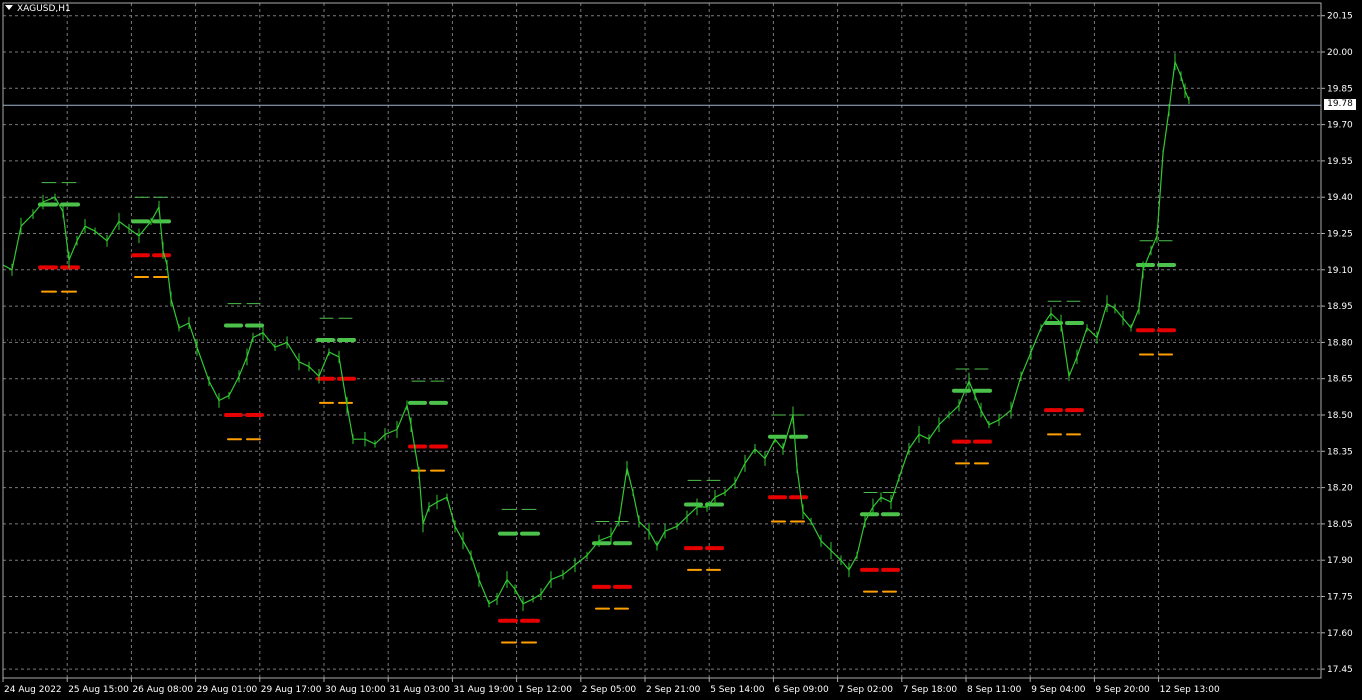  Describe the element at coordinates (291, 690) in the screenshot. I see `x-tick-label: 29 Aug 17:00` at that location.